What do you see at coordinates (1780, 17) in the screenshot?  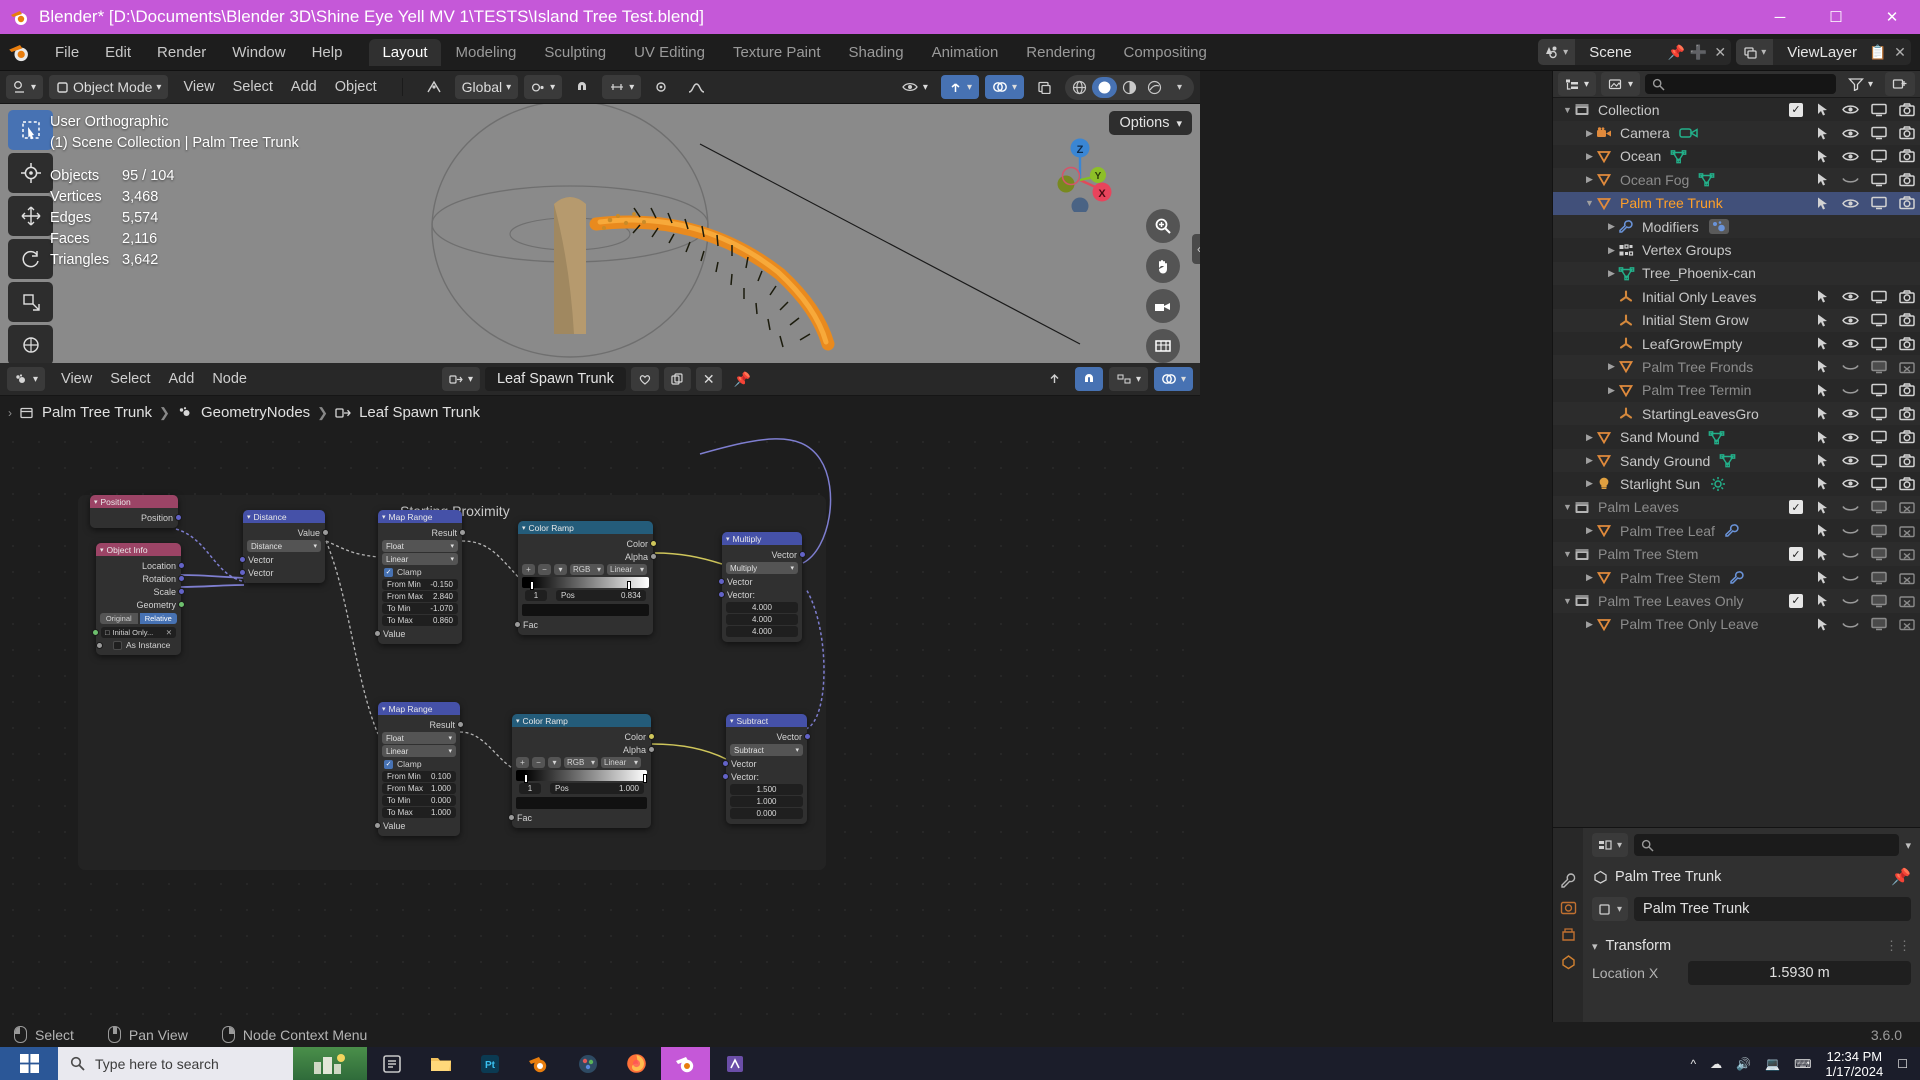 I see `minimize-button: ─` at bounding box center [1780, 17].